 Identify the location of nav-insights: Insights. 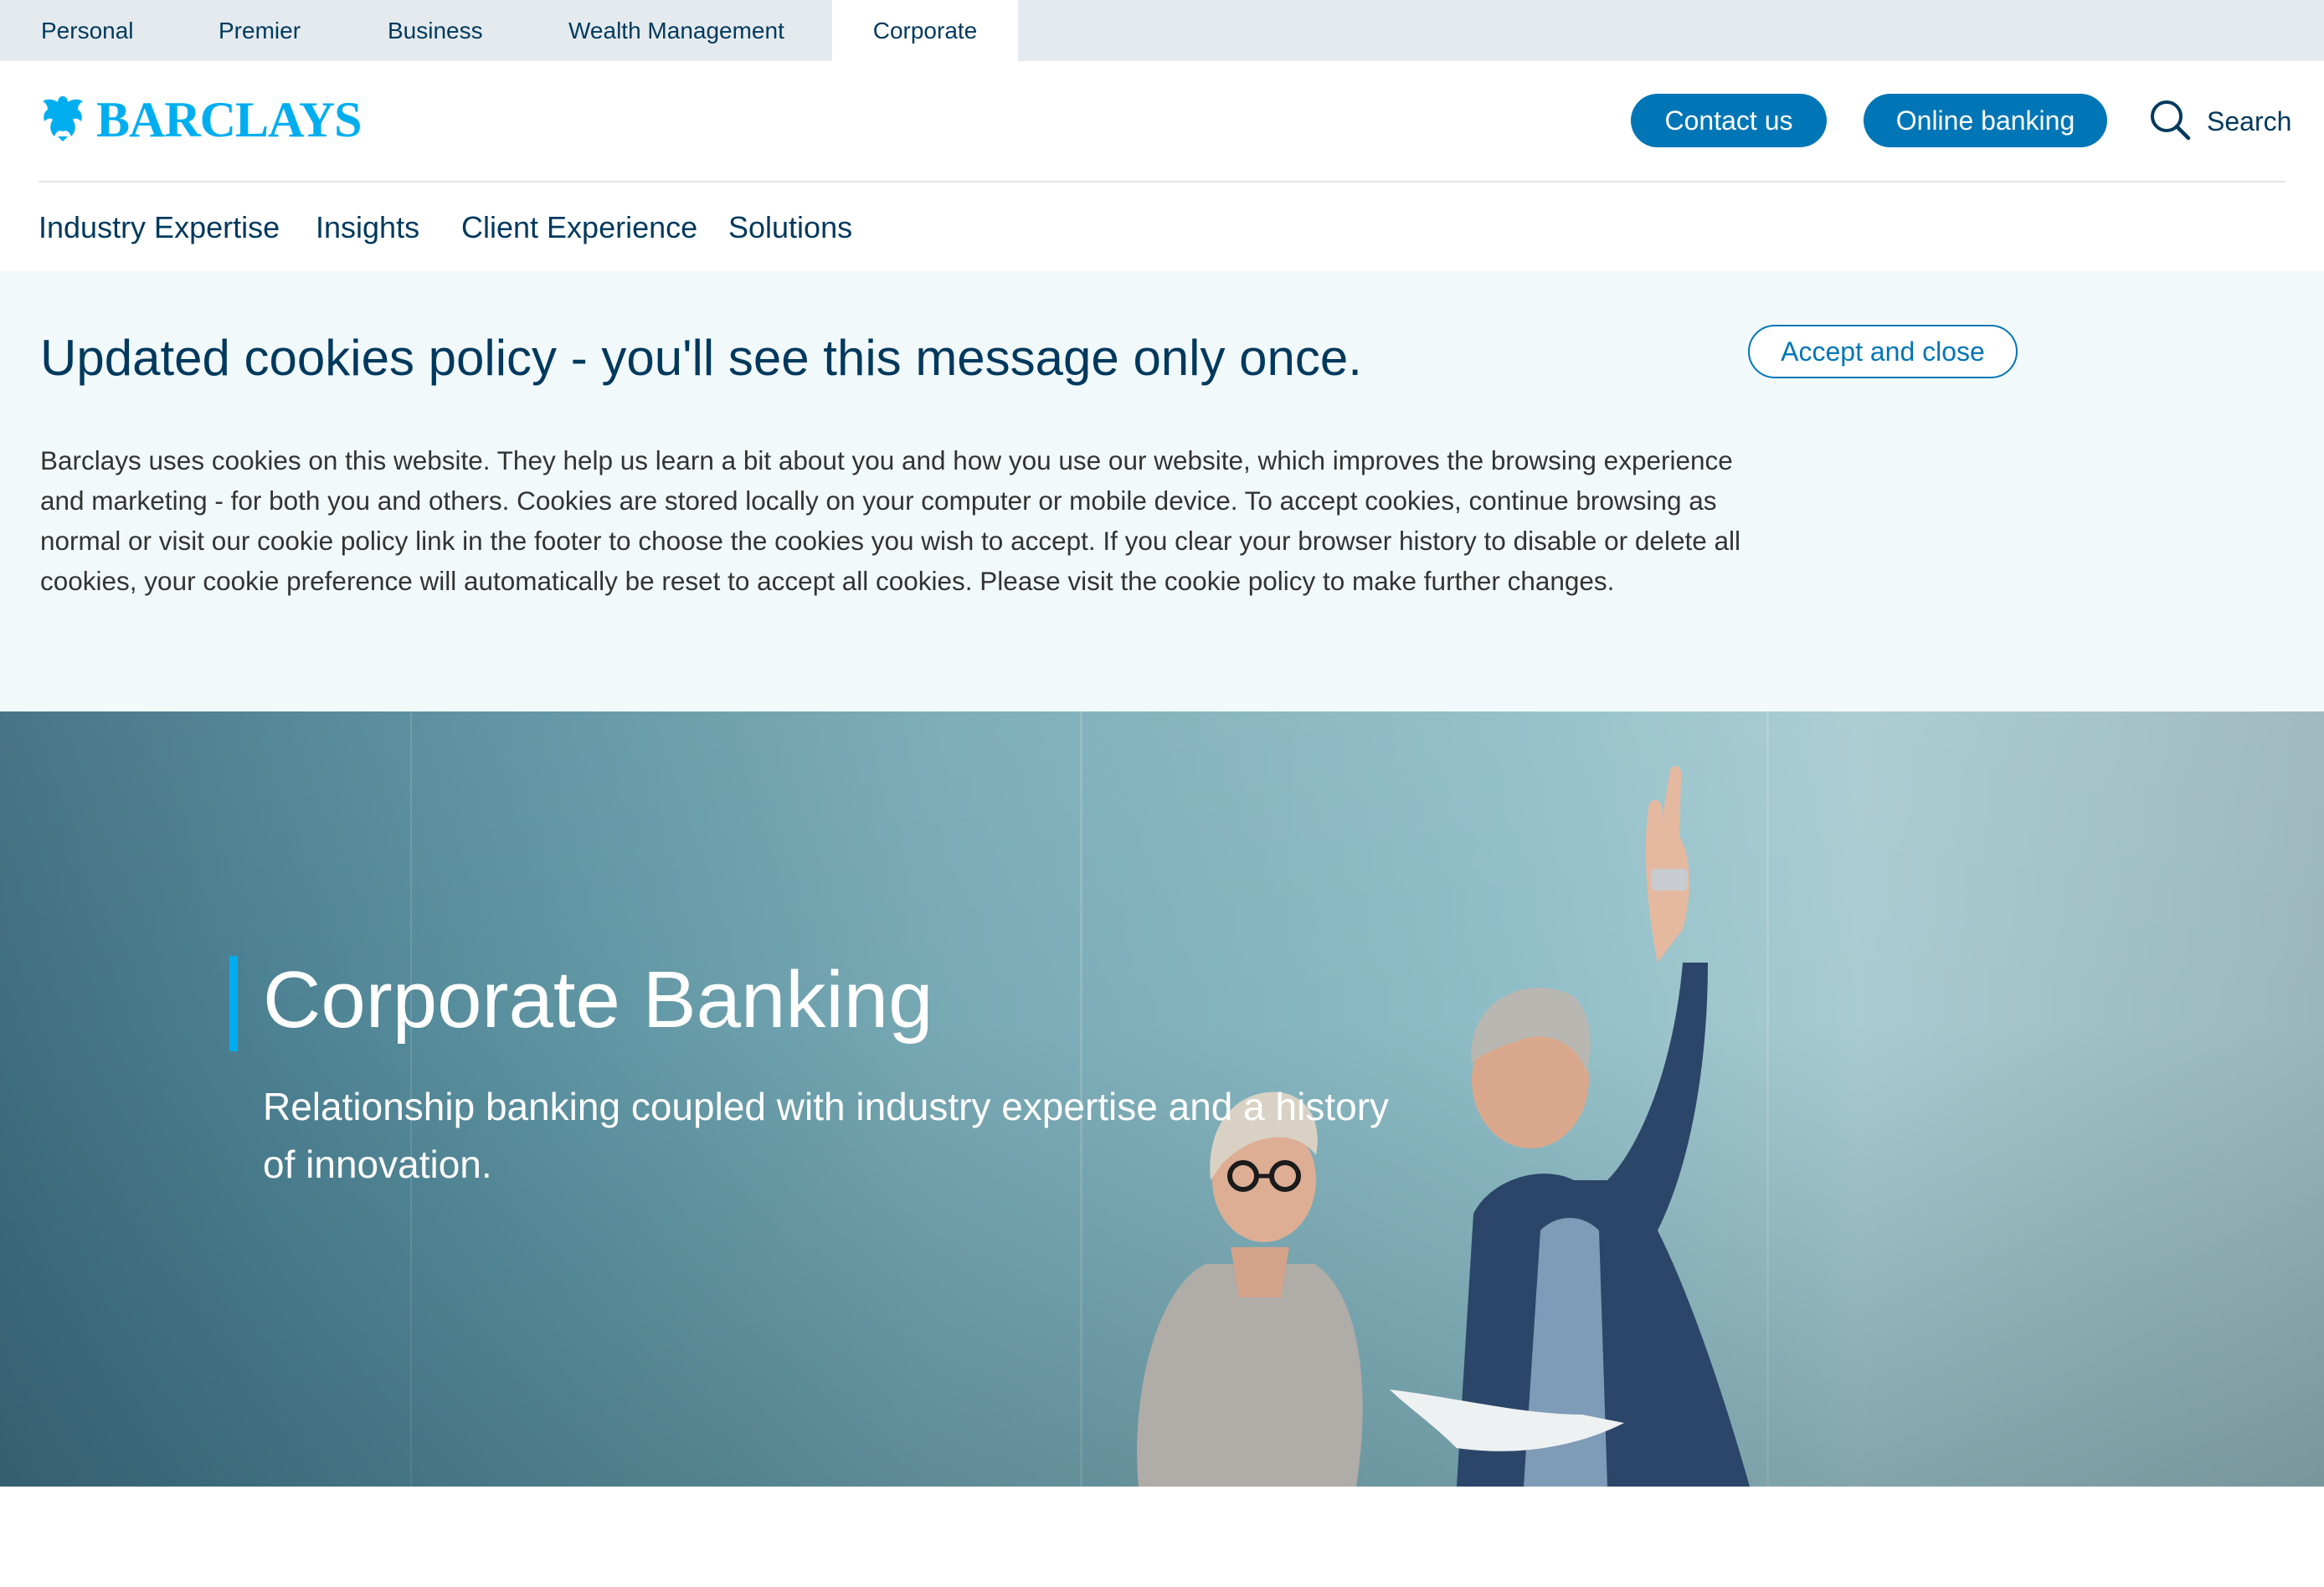
(367, 227).